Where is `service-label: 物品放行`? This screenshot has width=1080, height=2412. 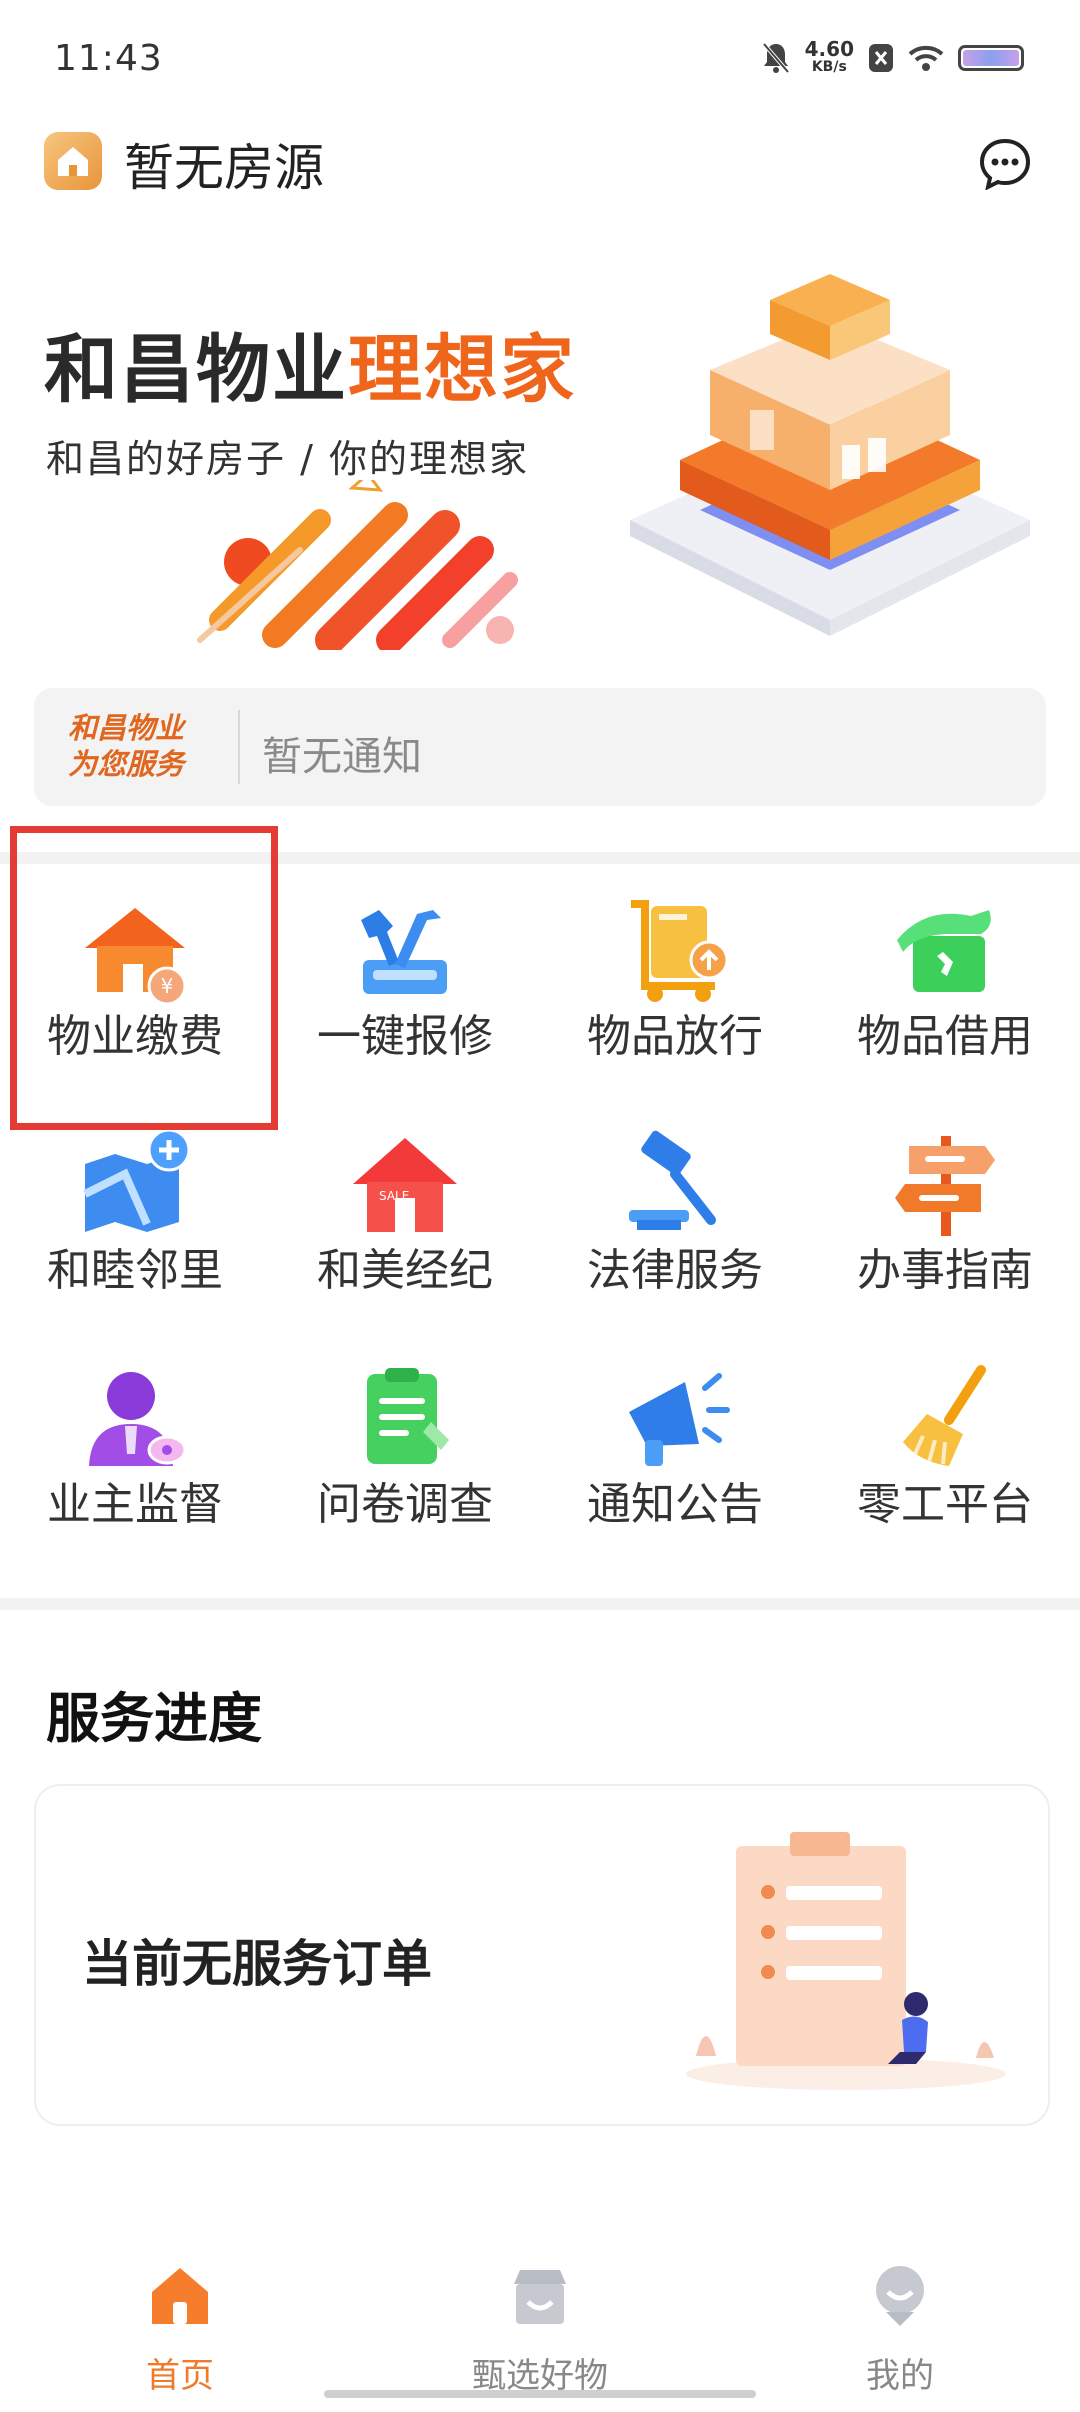 service-label: 物品放行 is located at coordinates (675, 1036).